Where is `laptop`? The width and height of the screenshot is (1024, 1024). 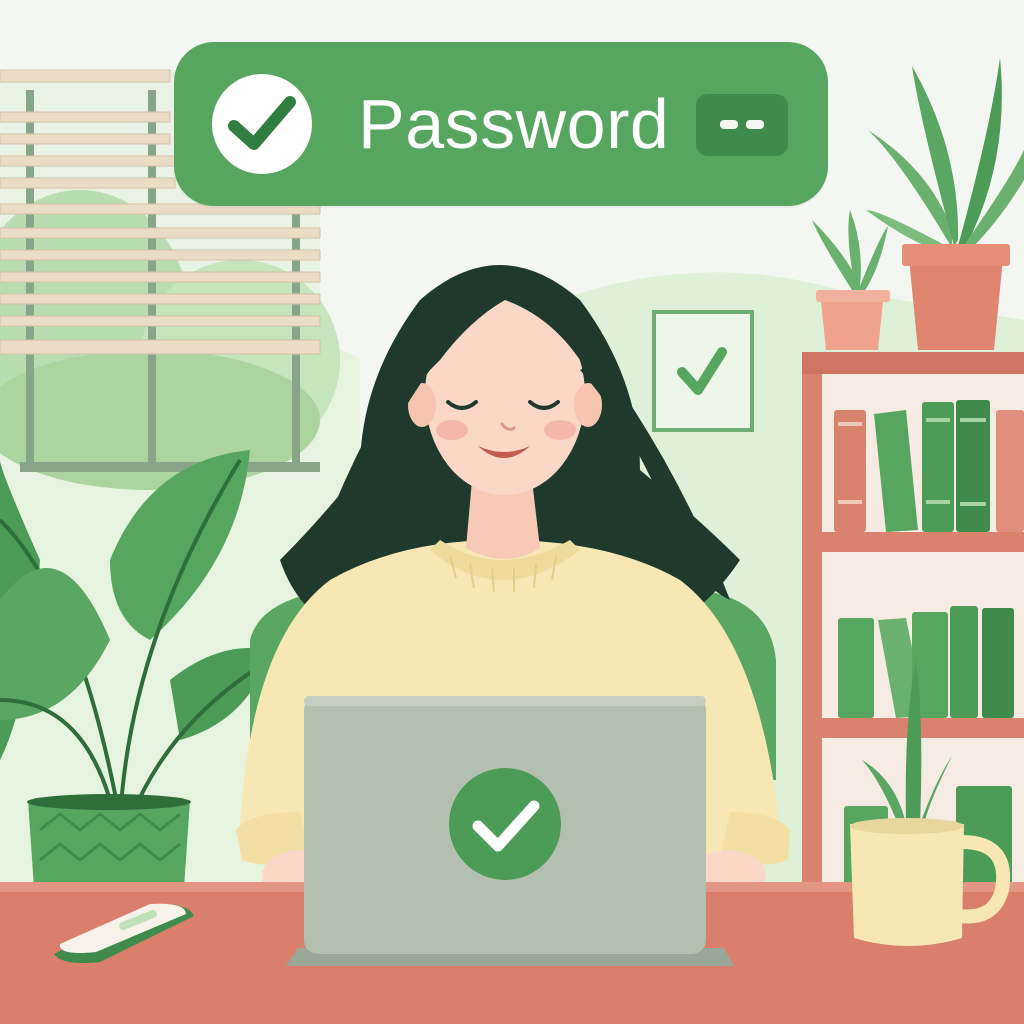
laptop is located at coordinates (510, 831).